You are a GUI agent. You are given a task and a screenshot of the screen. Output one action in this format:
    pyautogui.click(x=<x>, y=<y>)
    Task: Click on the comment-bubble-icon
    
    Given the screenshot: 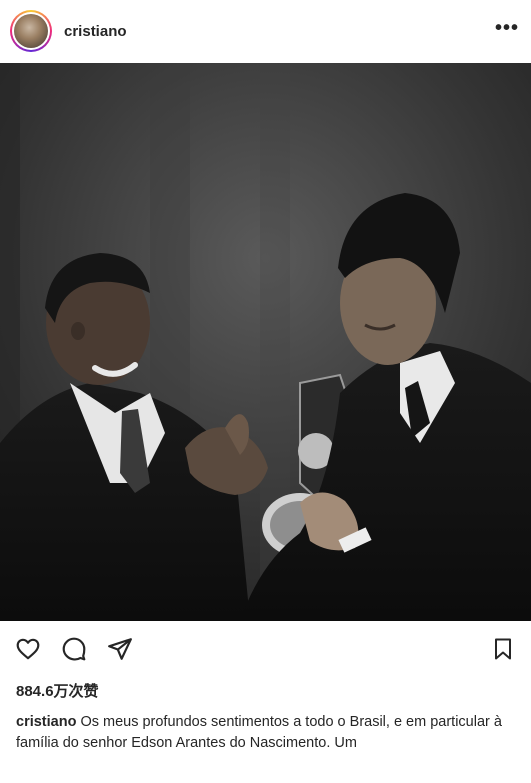 What is the action you would take?
    pyautogui.click(x=74, y=649)
    